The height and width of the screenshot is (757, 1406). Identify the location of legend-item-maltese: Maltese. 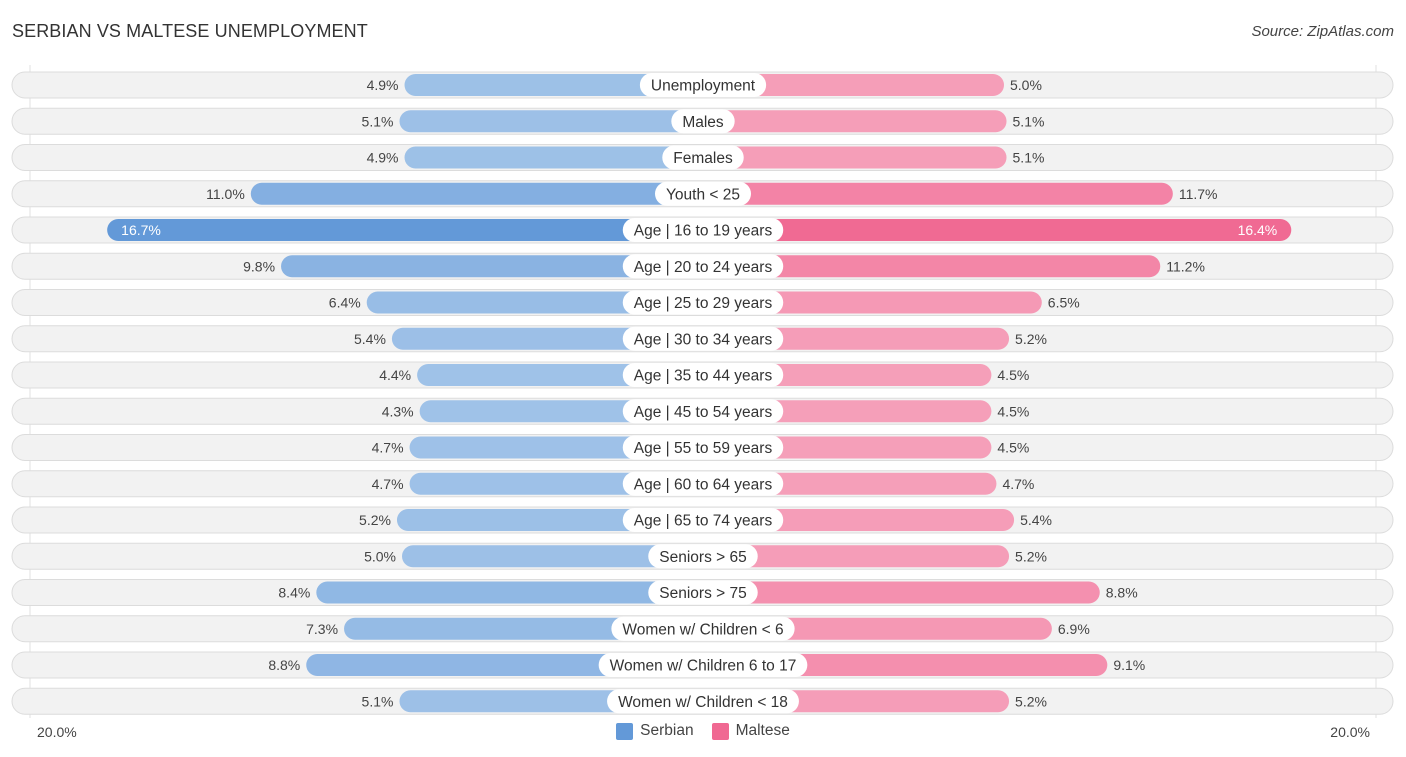
(750, 731).